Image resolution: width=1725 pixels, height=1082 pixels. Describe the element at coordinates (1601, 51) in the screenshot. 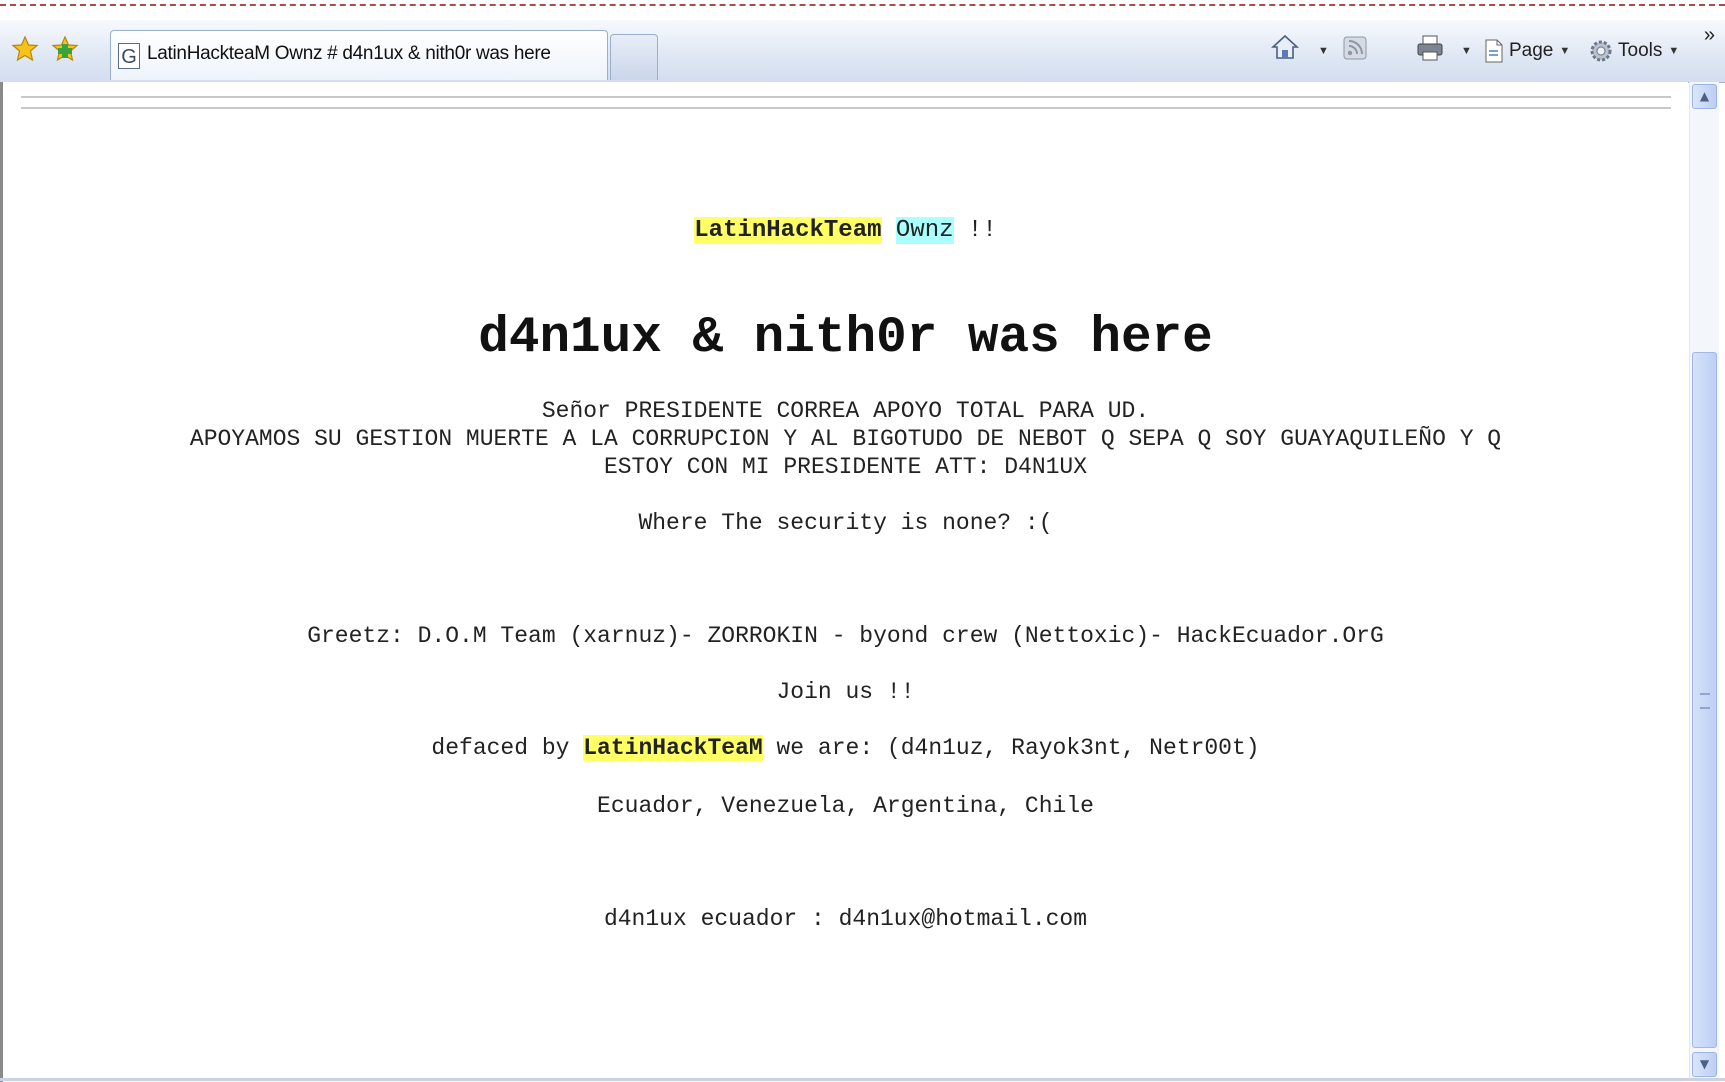

I see `tools-gear-icon` at that location.